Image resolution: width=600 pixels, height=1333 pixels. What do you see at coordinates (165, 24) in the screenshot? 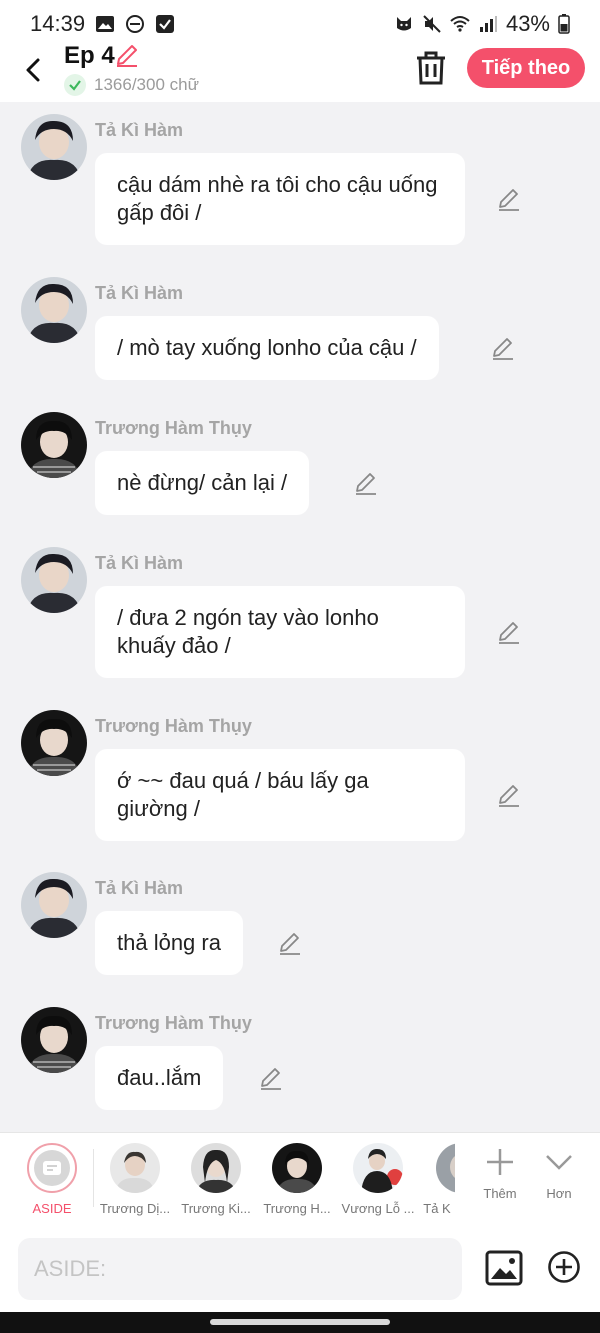
I see `checkbox-icon` at bounding box center [165, 24].